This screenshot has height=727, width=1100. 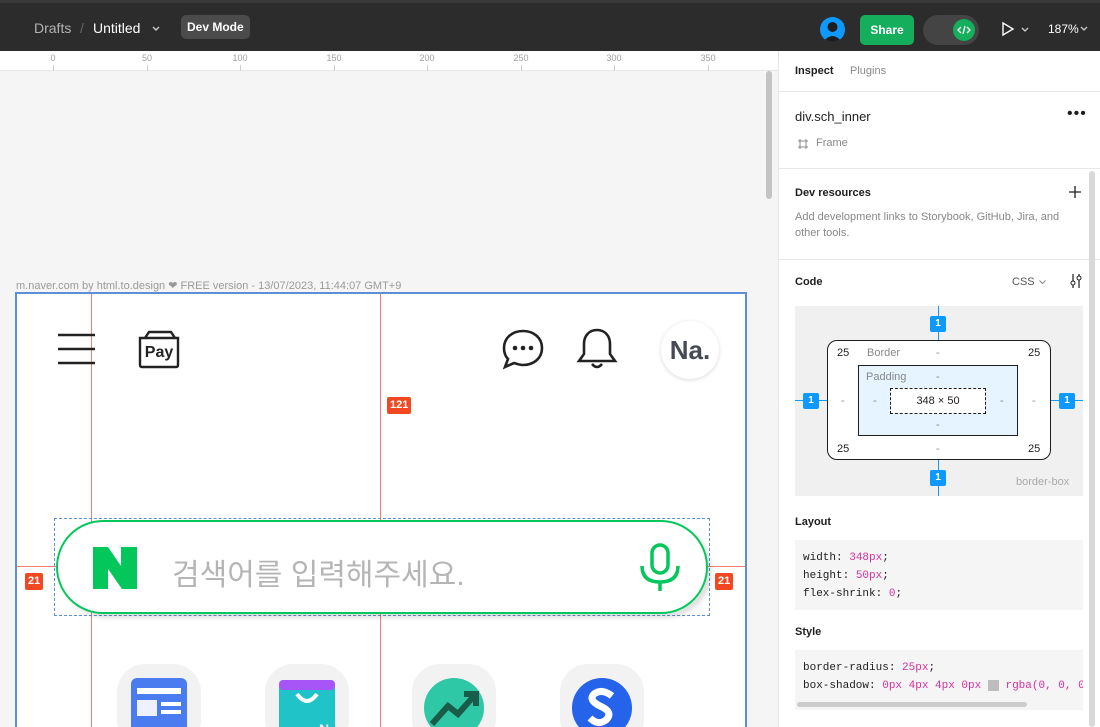 What do you see at coordinates (887, 30) in the screenshot?
I see `share-button: Share` at bounding box center [887, 30].